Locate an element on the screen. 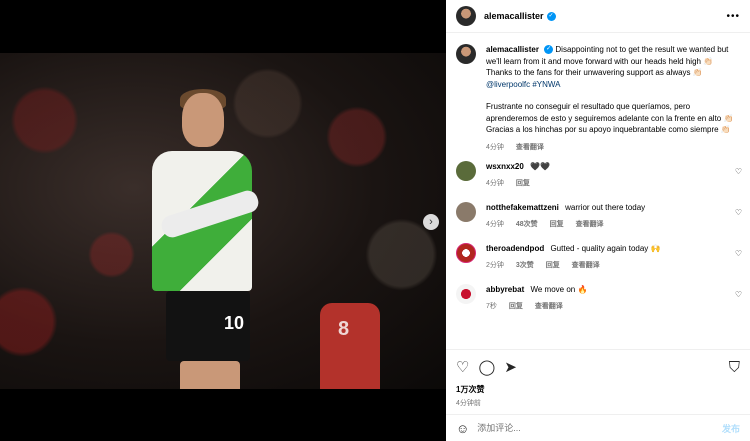  share-icon: ➤ is located at coordinates (510, 367).